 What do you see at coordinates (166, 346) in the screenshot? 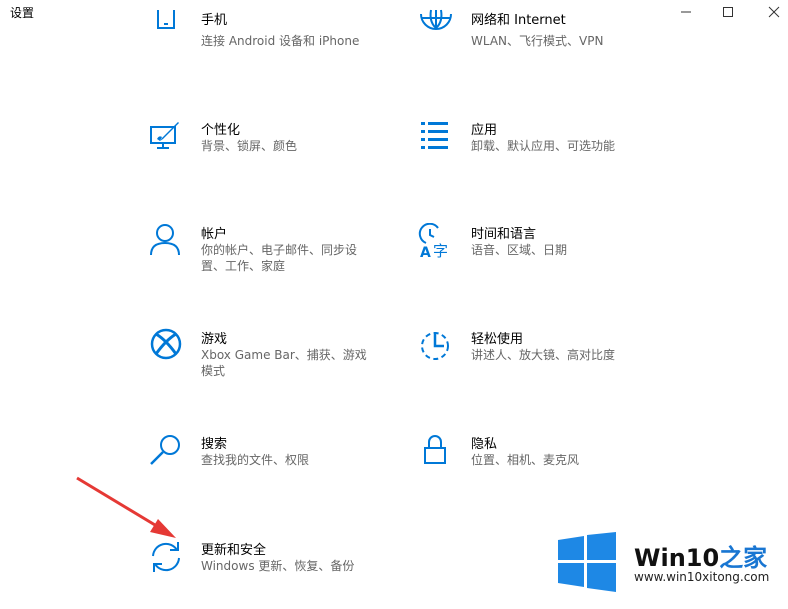
I see `xbox-icon` at bounding box center [166, 346].